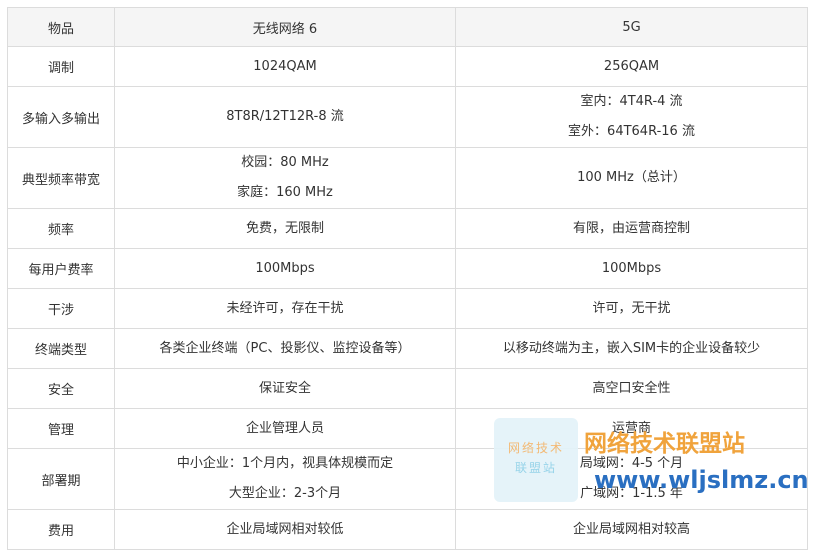  I want to click on cell-line: 许可，无干扰, so click(631, 308).